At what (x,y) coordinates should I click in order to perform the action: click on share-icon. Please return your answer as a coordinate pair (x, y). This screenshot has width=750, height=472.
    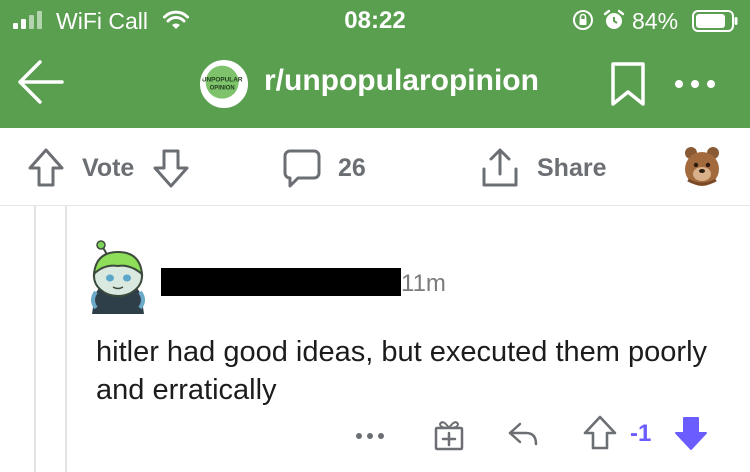
    Looking at the image, I should click on (500, 167).